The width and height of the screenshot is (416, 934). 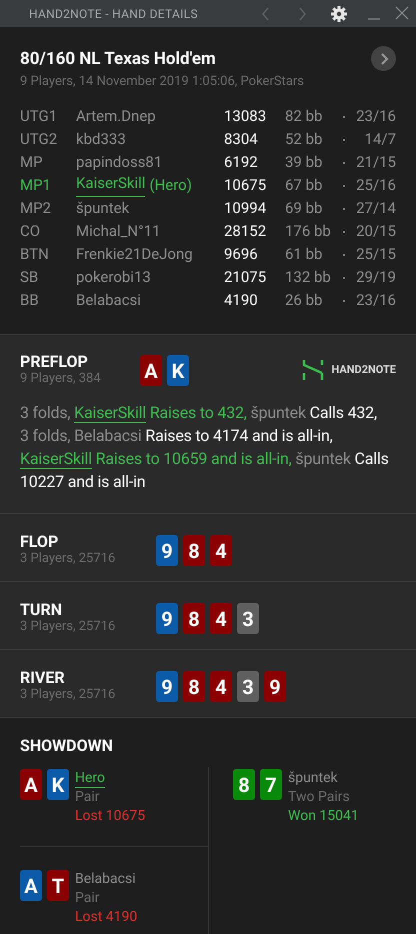 I want to click on position-label: SB, so click(x=30, y=277).